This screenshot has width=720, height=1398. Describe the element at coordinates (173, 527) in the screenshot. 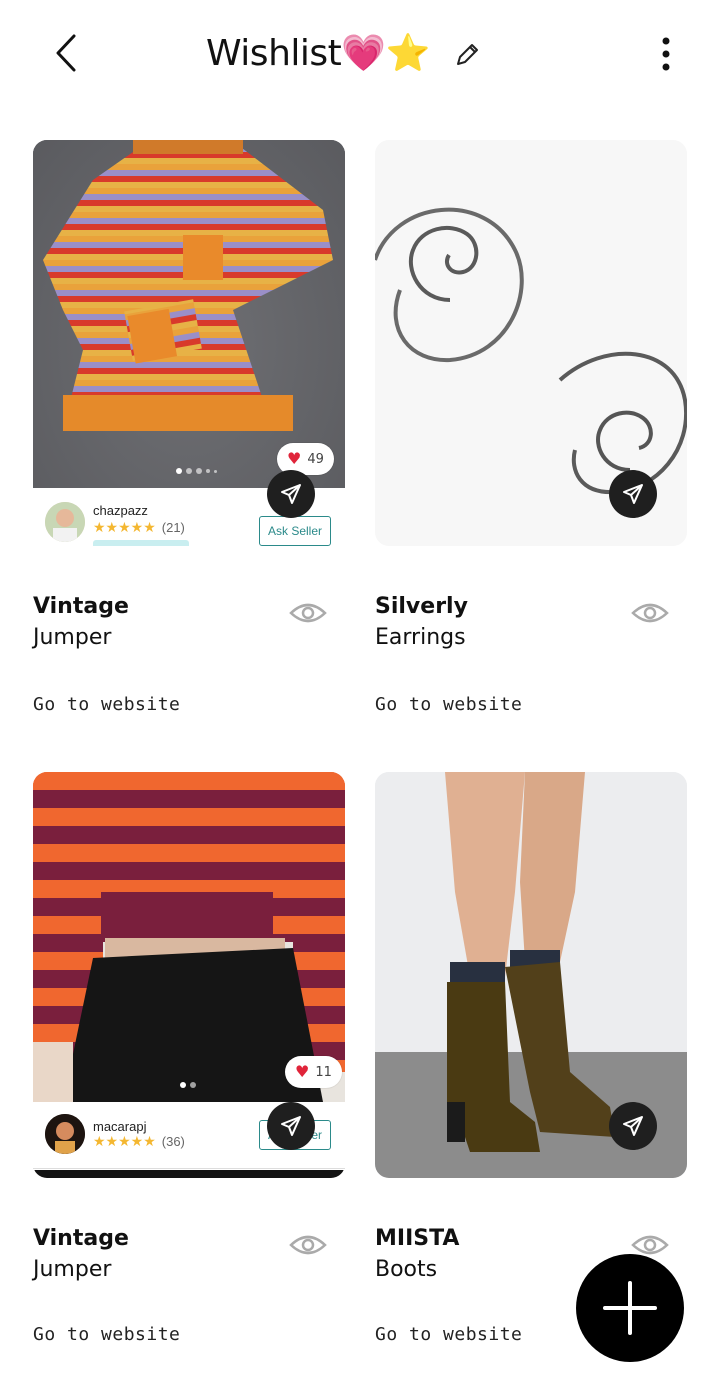

I see `review-count: (21)` at that location.